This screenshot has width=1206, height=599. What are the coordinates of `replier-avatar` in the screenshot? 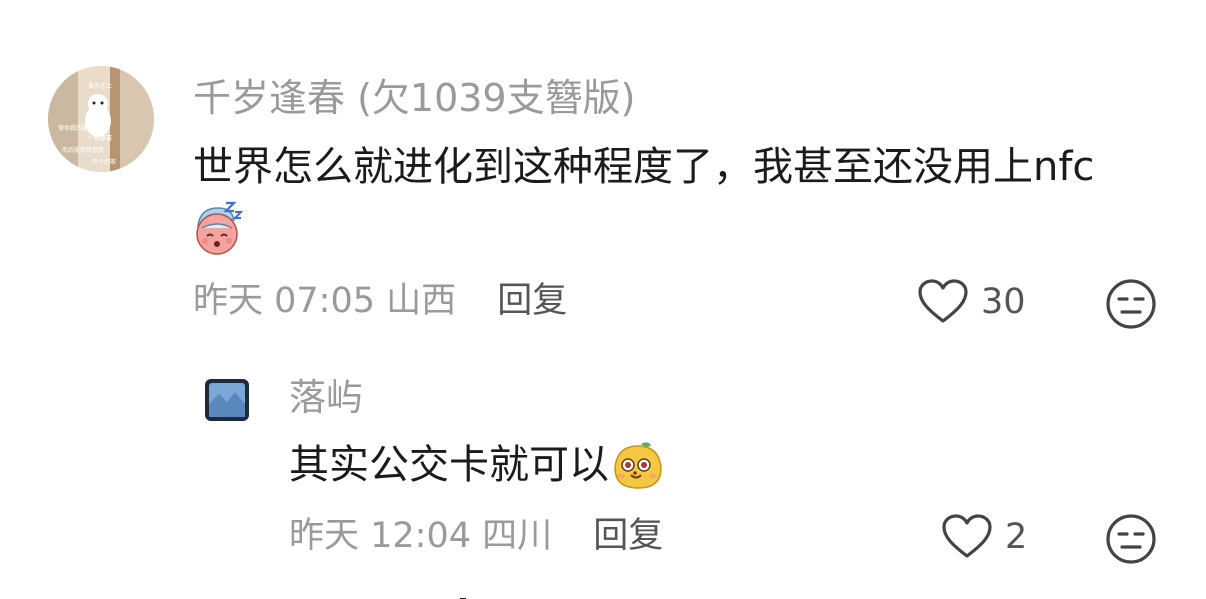 It's located at (227, 400).